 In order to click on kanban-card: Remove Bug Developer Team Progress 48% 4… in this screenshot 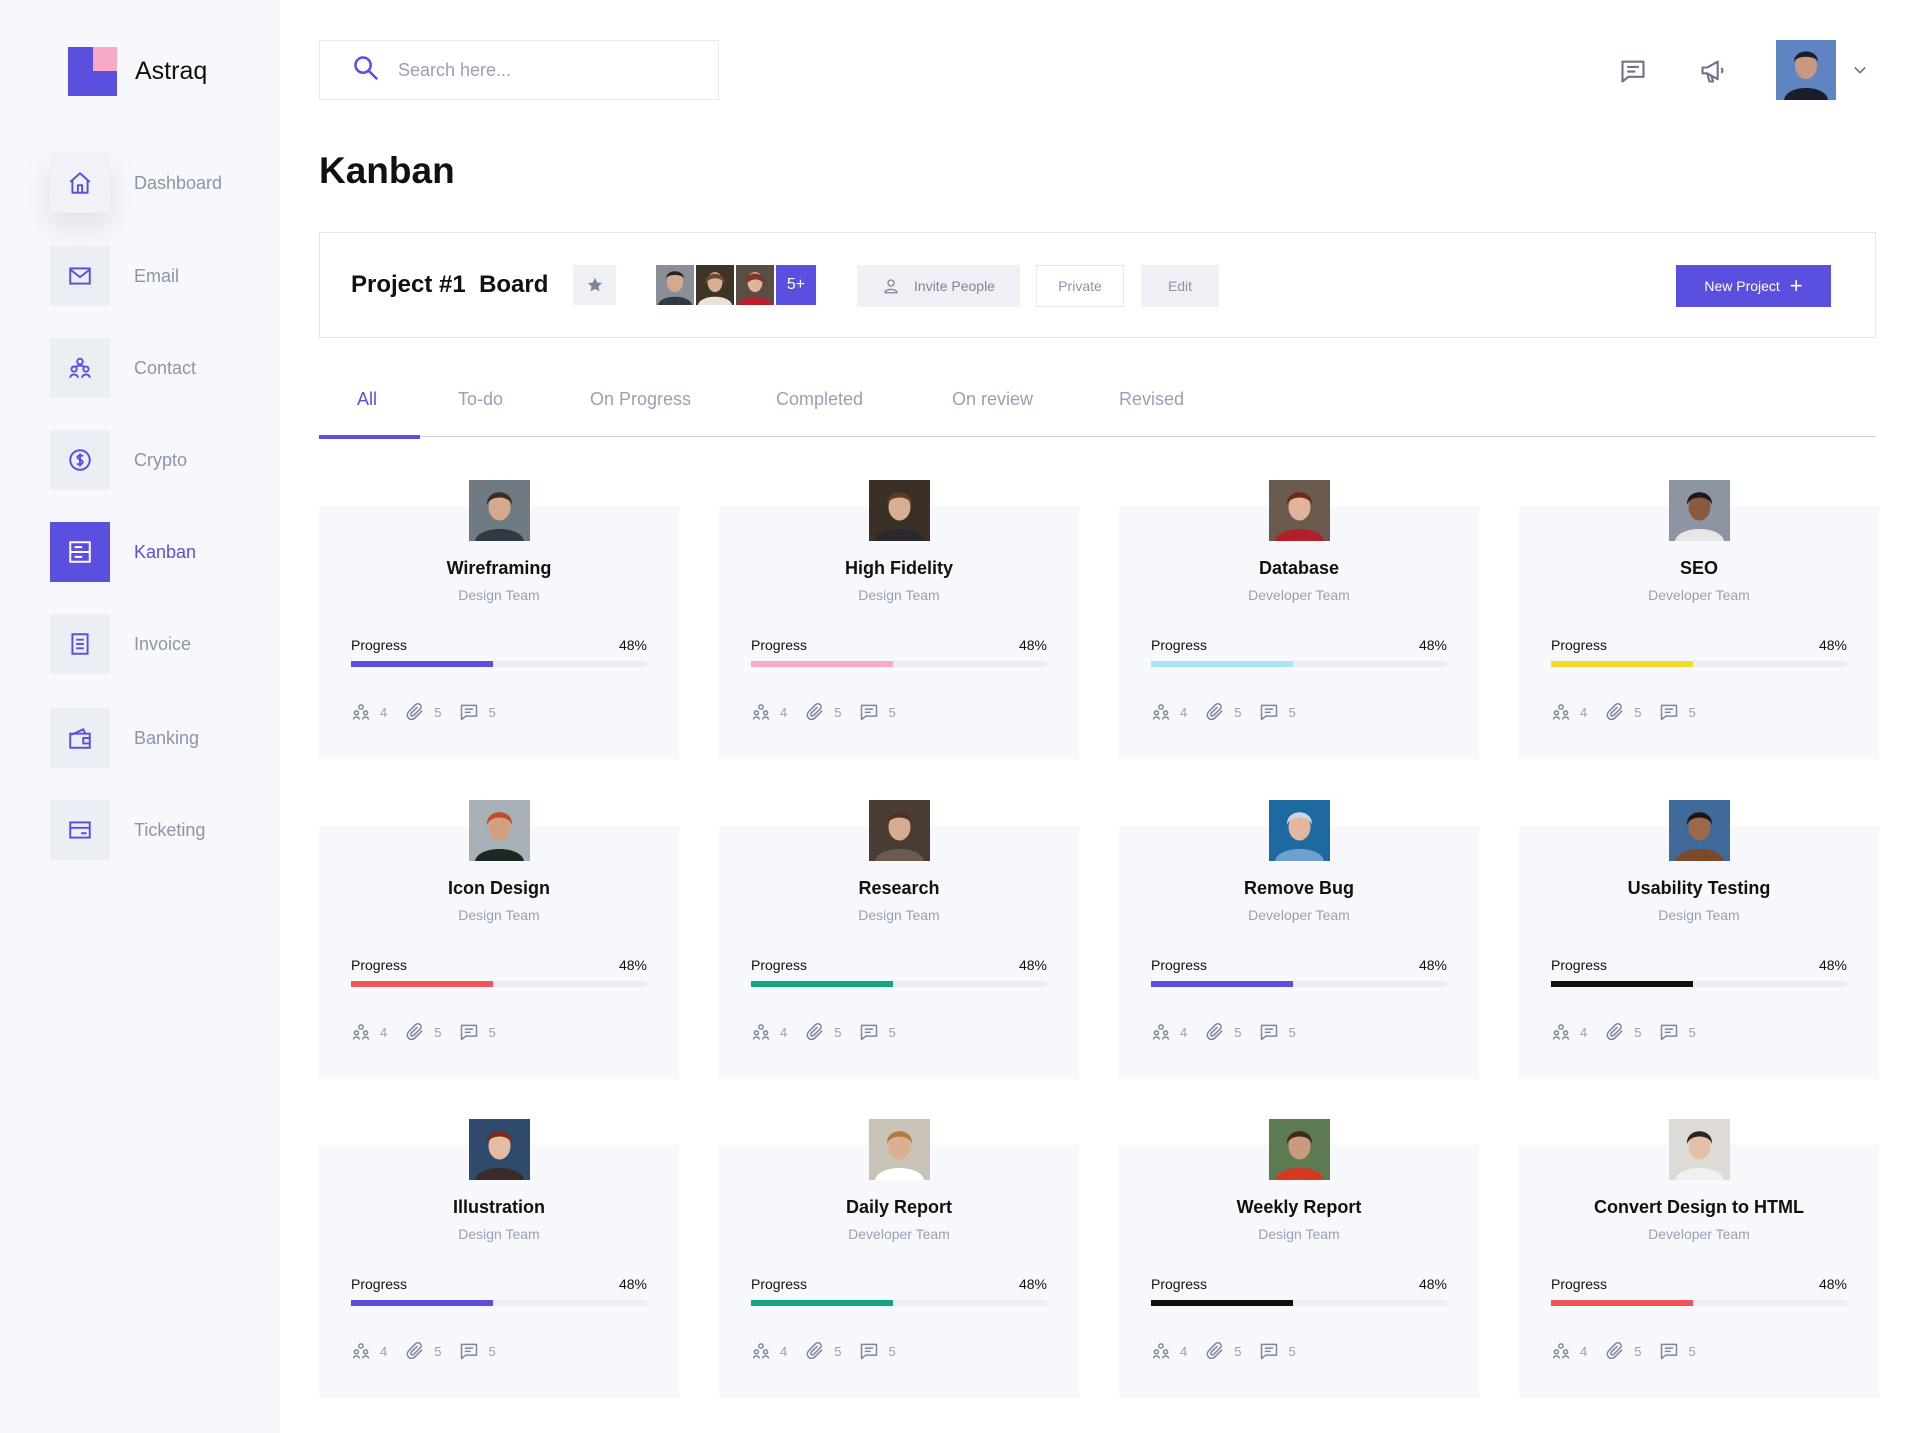, I will do `click(1299, 939)`.